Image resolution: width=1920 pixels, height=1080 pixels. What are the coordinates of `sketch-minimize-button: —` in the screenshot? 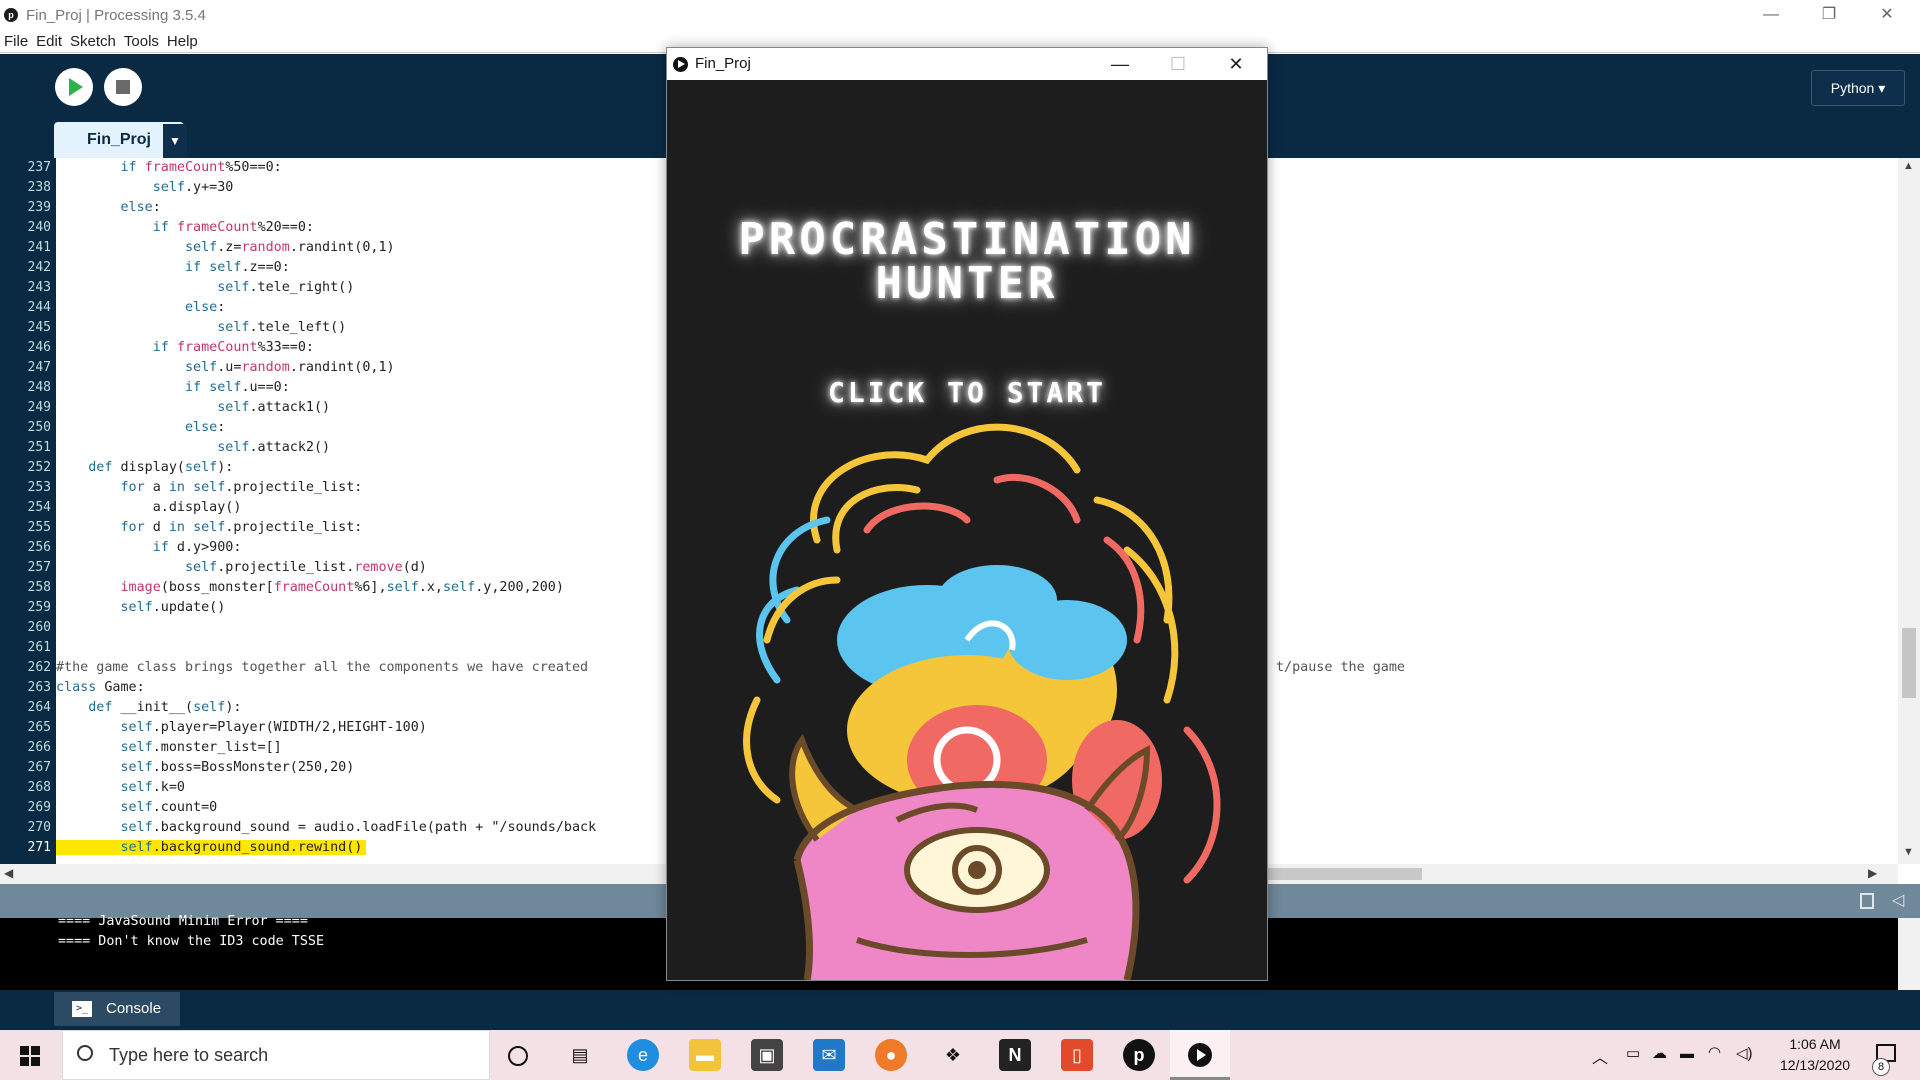 It's located at (1120, 64).